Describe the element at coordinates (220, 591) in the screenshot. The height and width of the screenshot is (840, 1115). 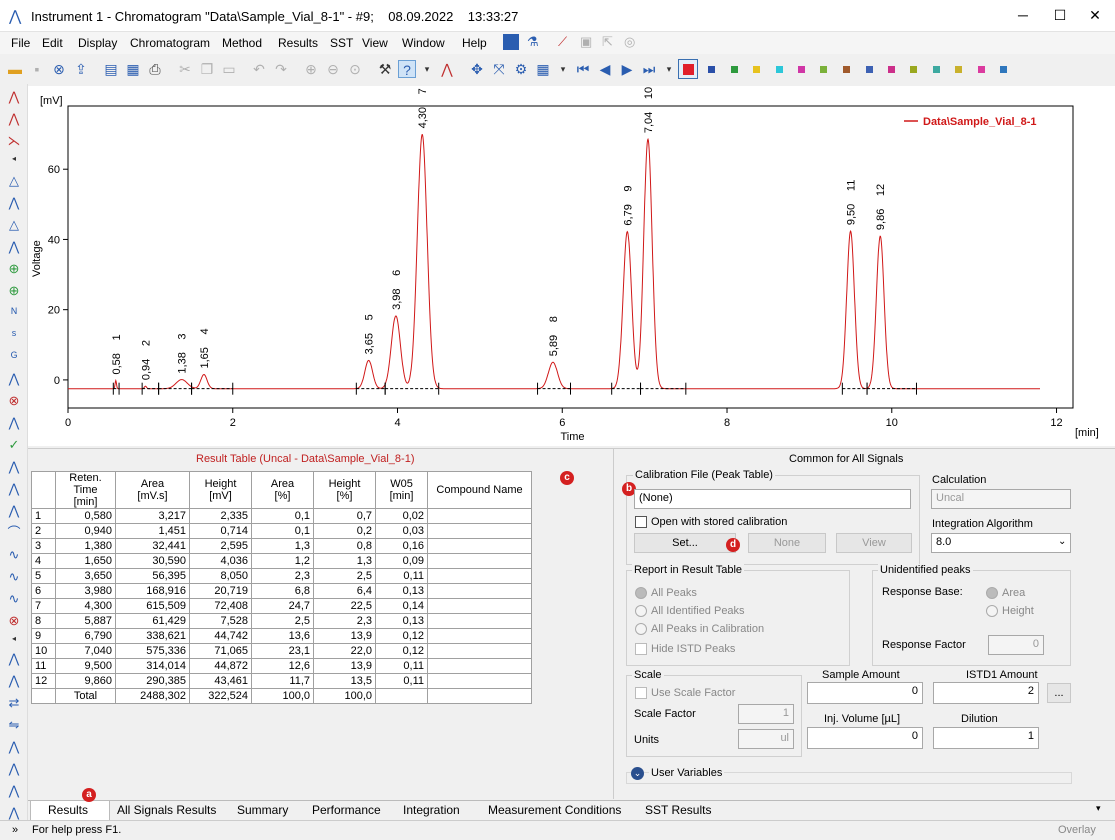
I see `table-cell: 20,719` at that location.